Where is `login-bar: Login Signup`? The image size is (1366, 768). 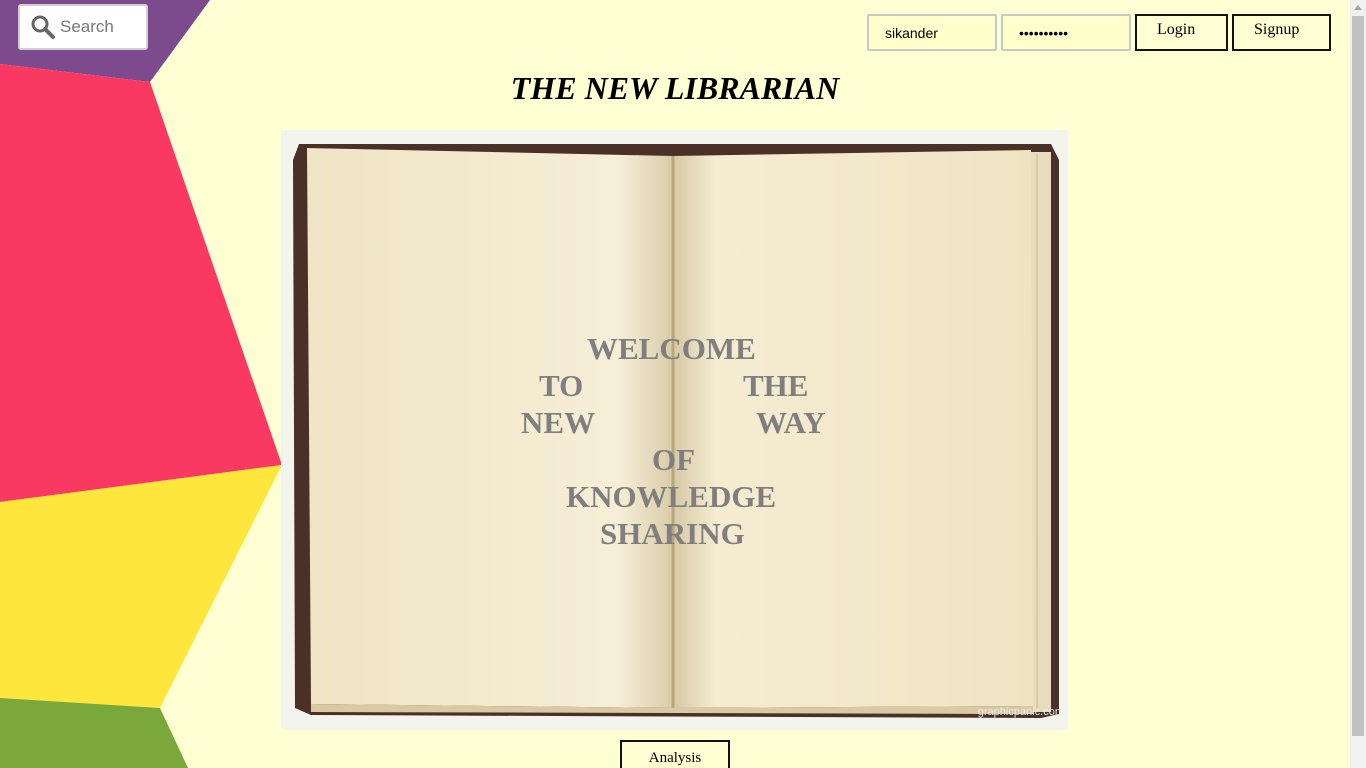
login-bar: Login Signup is located at coordinates (1099, 32).